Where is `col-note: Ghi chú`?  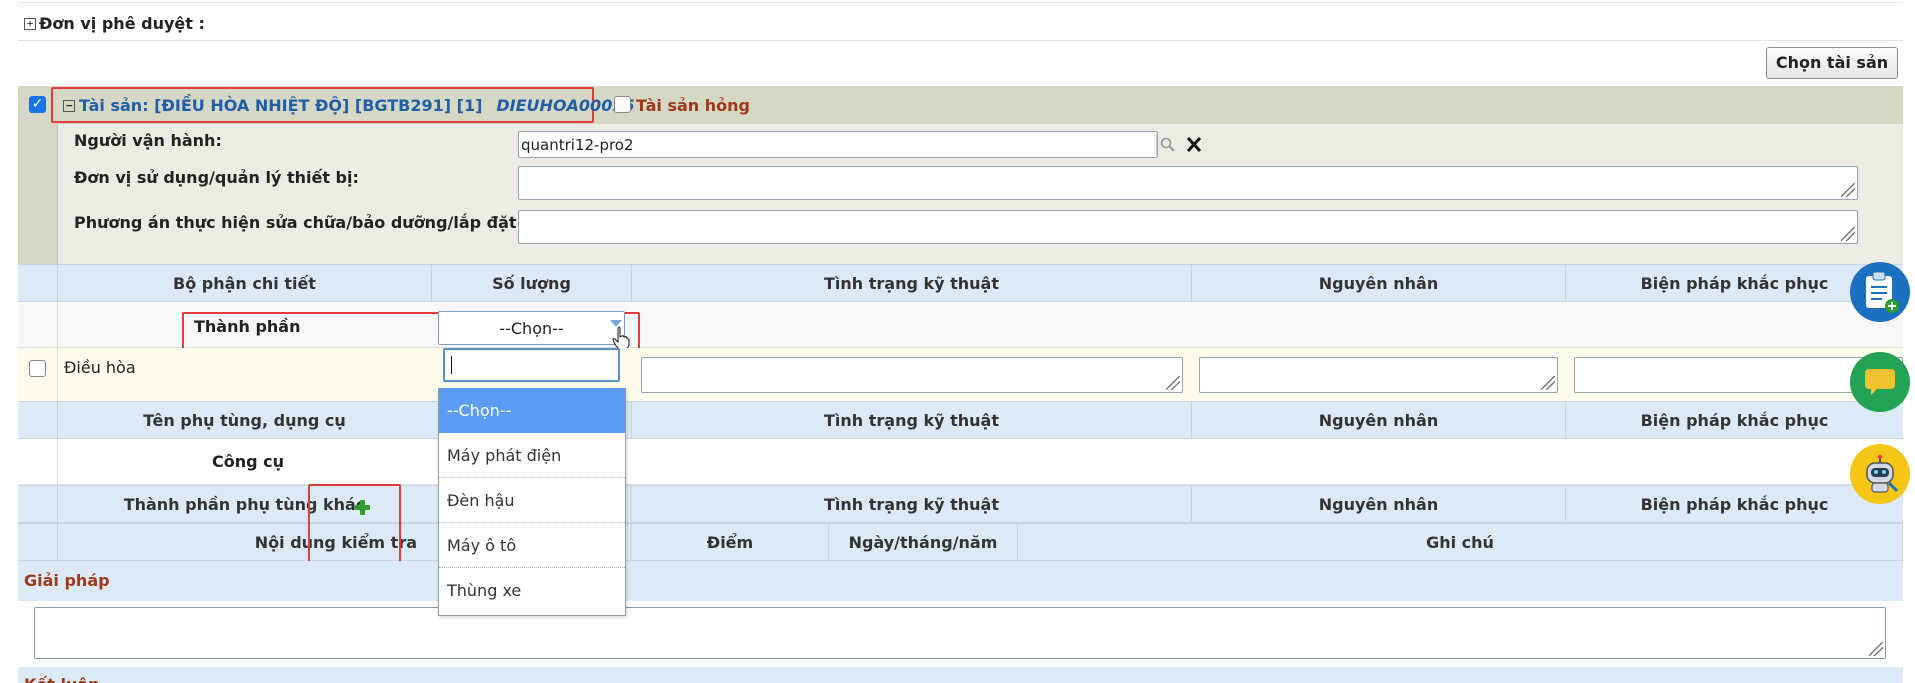
col-note: Ghi chú is located at coordinates (1460, 542).